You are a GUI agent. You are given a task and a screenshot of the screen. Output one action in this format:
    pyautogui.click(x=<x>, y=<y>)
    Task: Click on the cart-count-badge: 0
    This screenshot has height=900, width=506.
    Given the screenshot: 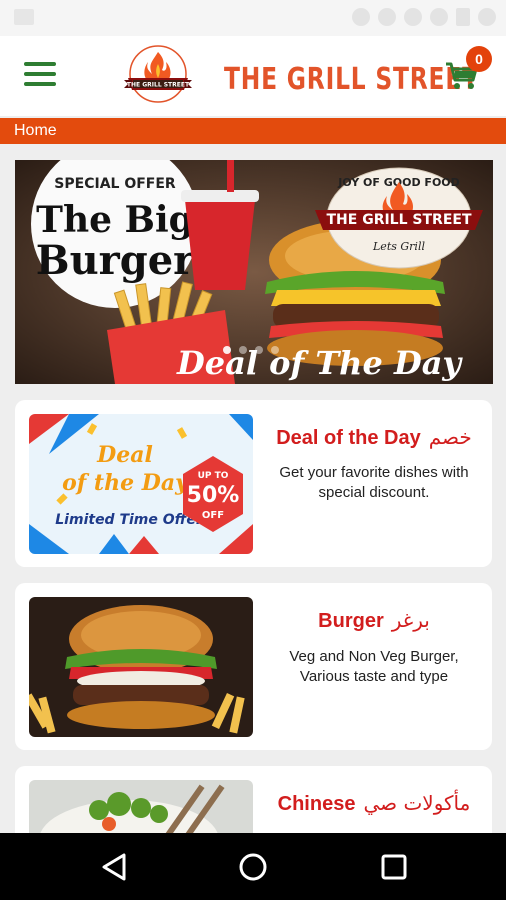 What is the action you would take?
    pyautogui.click(x=479, y=59)
    